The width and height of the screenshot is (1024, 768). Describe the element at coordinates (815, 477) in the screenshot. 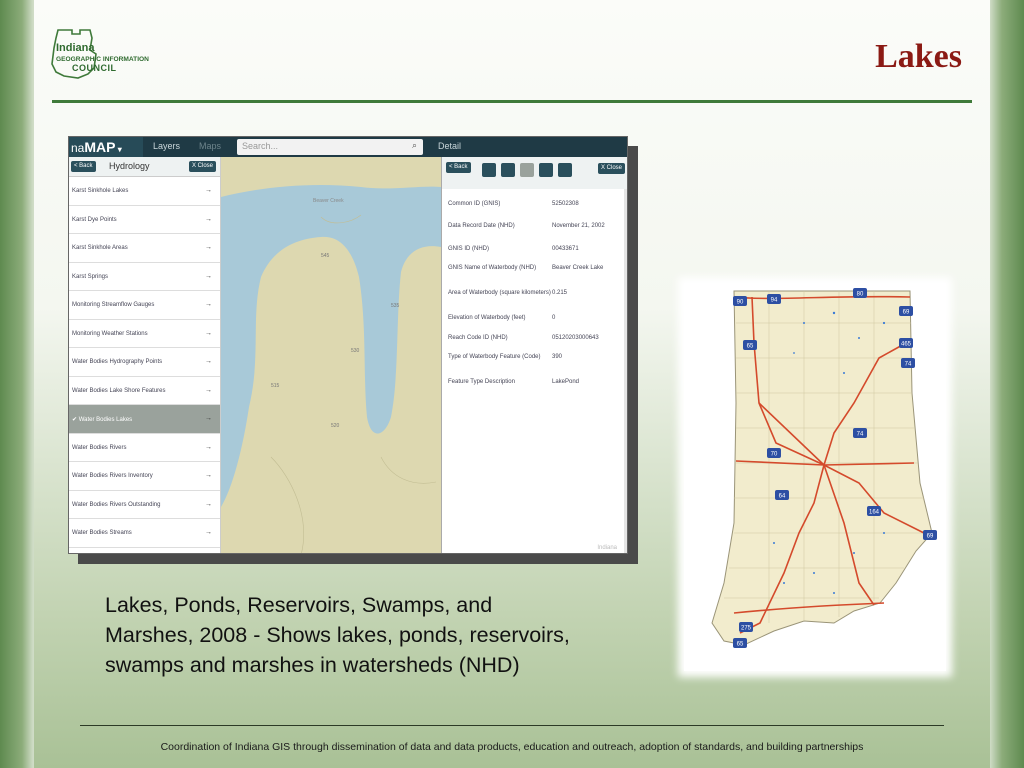

I see `indiana-road-map: 90 94 80 65 69 465 74 70 64 164 275 65 69 74` at that location.